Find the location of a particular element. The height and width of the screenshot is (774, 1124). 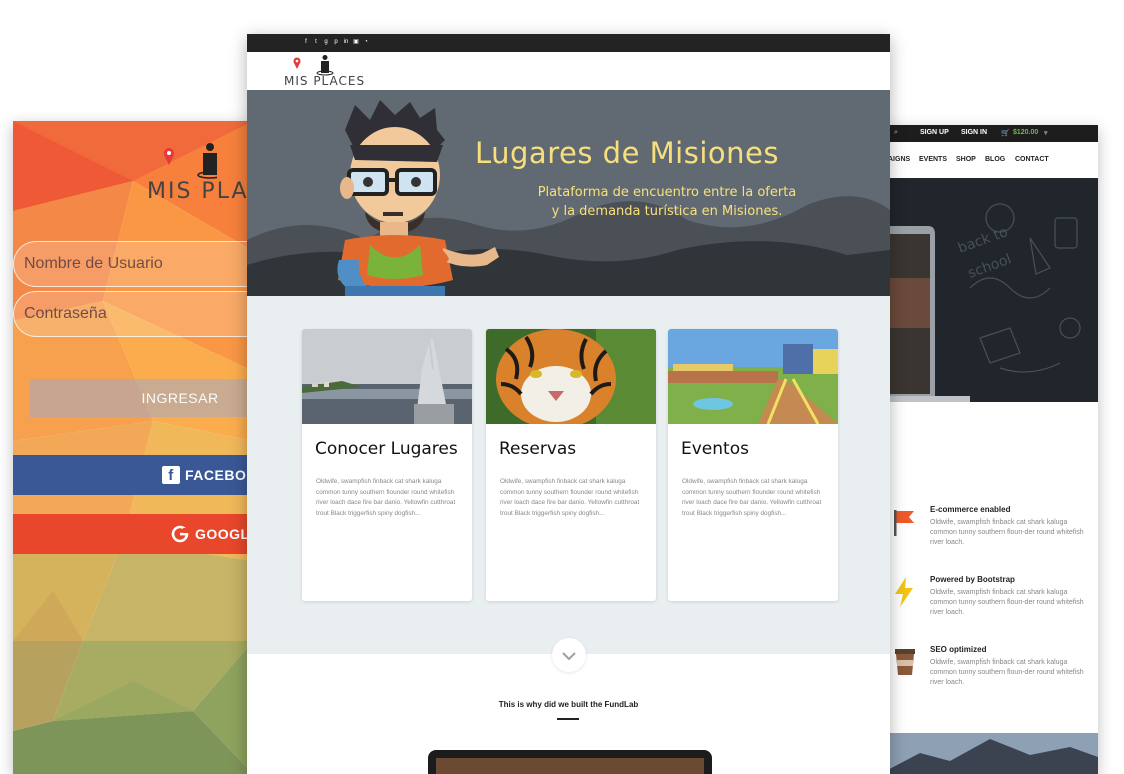

facebook-button-label: FACEBOOK is located at coordinates (219, 475).